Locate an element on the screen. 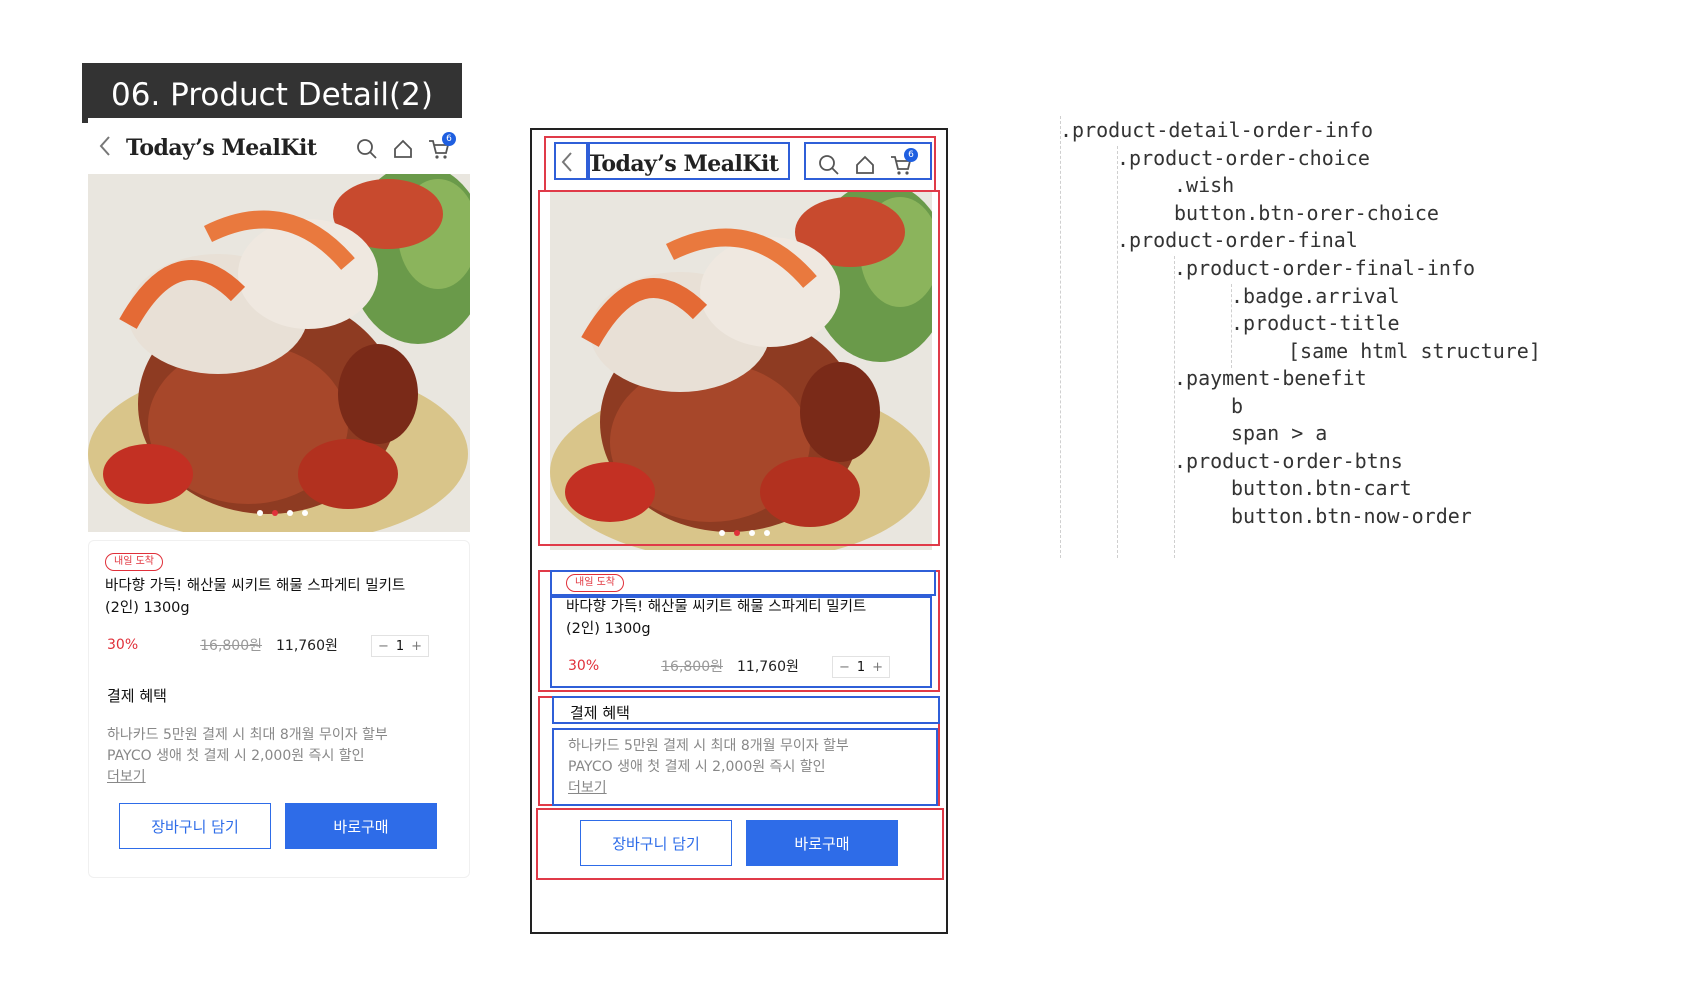  buy-now-button: 바로구매 is located at coordinates (361, 826).